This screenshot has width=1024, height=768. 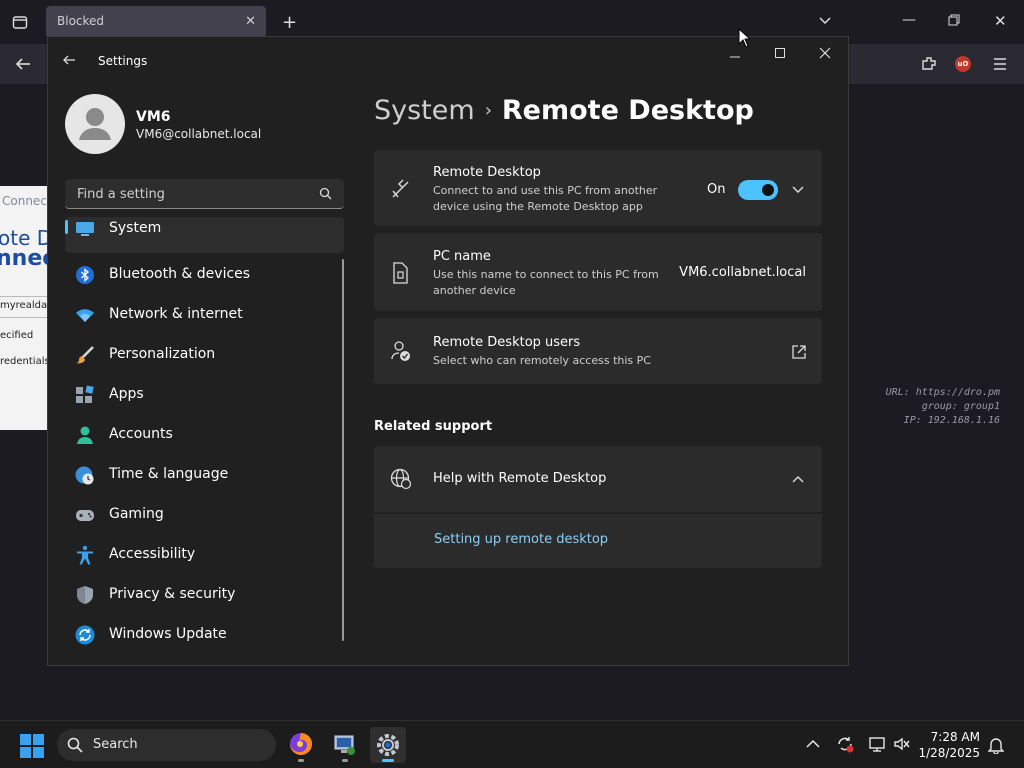 What do you see at coordinates (85, 475) in the screenshot?
I see `globe-clock-icon` at bounding box center [85, 475].